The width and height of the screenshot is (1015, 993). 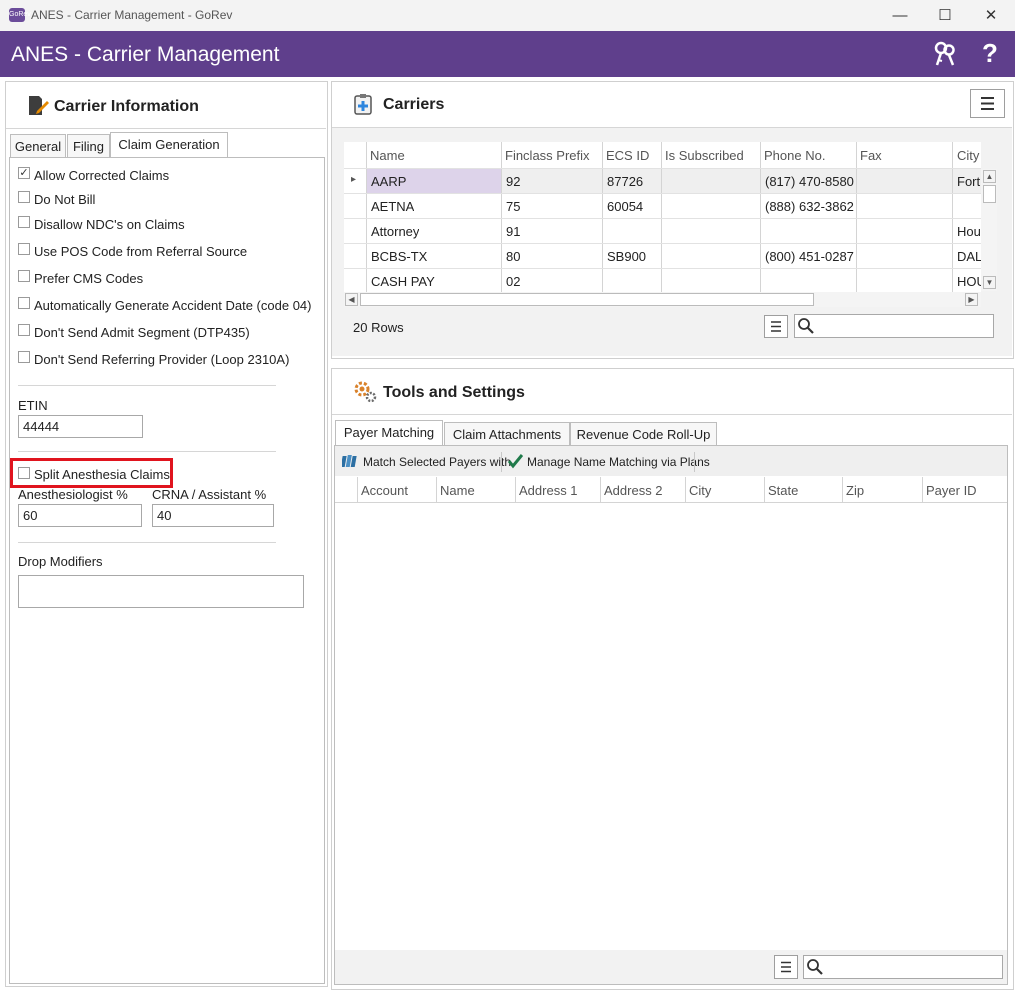 What do you see at coordinates (73, 494) in the screenshot?
I see `anesthesiologist-label: Anesthesiologist %` at bounding box center [73, 494].